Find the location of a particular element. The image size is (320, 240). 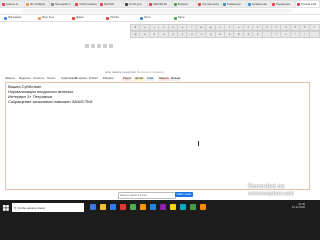

address-input is located at coordinates (157, 11).